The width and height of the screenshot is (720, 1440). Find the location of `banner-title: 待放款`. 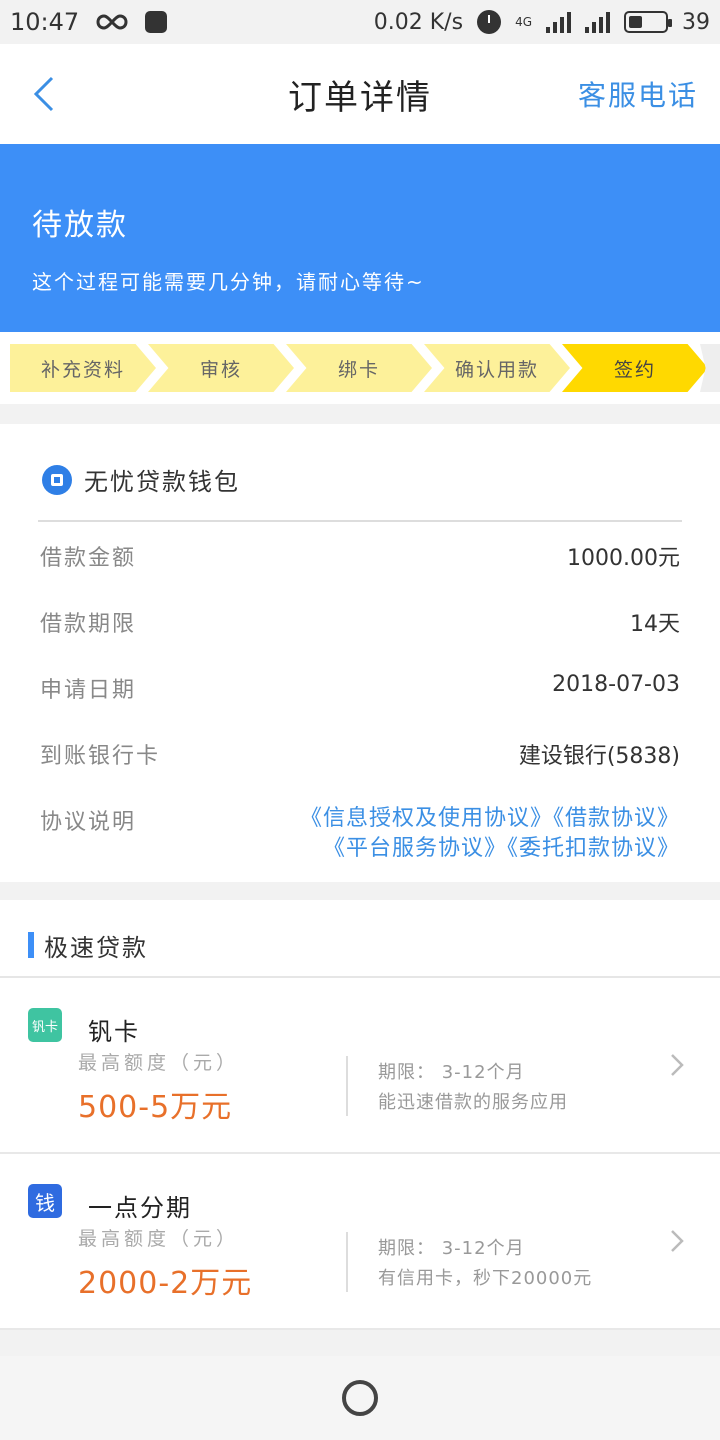

banner-title: 待放款 is located at coordinates (80, 225).